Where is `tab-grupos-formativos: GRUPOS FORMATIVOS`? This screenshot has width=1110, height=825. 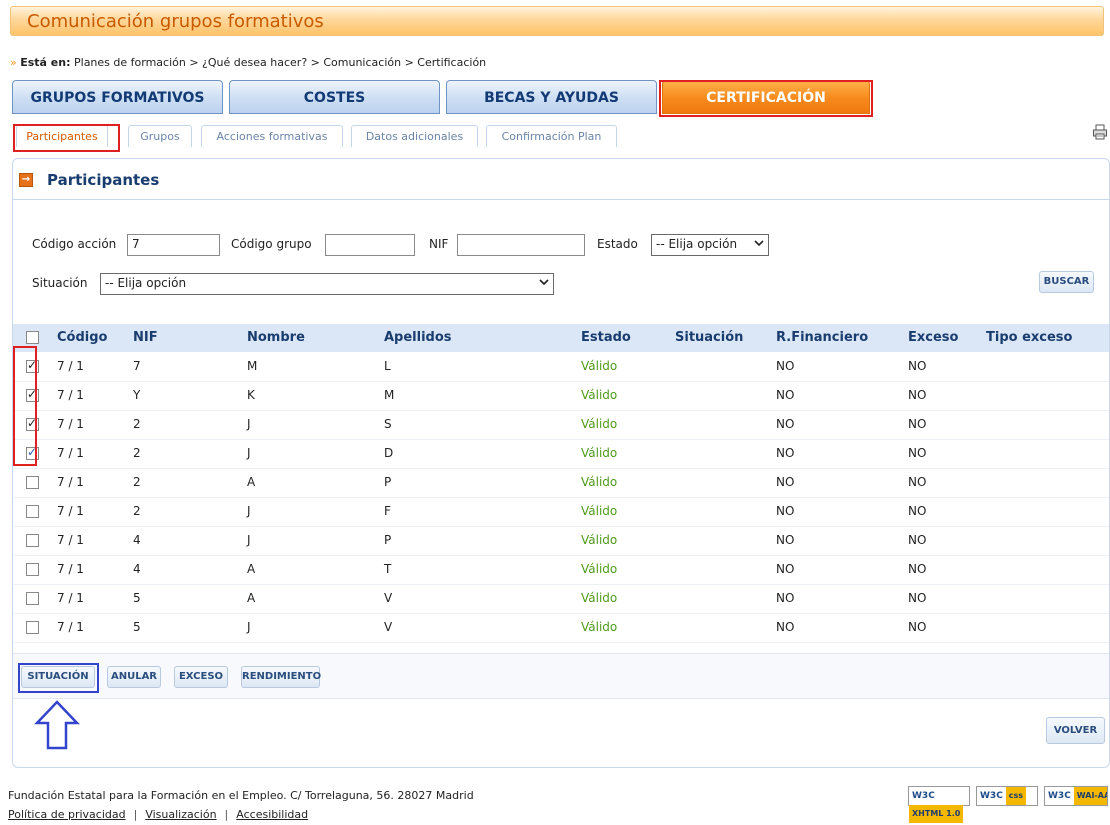
tab-grupos-formativos: GRUPOS FORMATIVOS is located at coordinates (117, 97).